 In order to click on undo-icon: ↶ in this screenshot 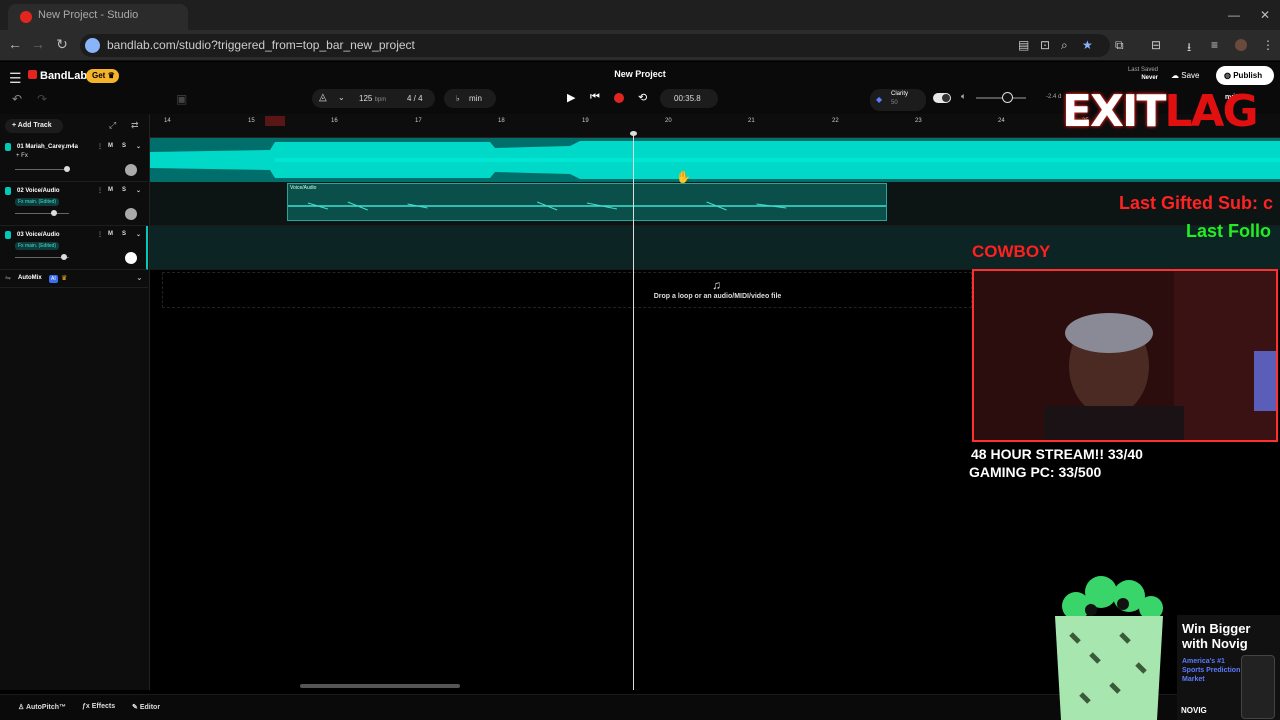, I will do `click(17, 99)`.